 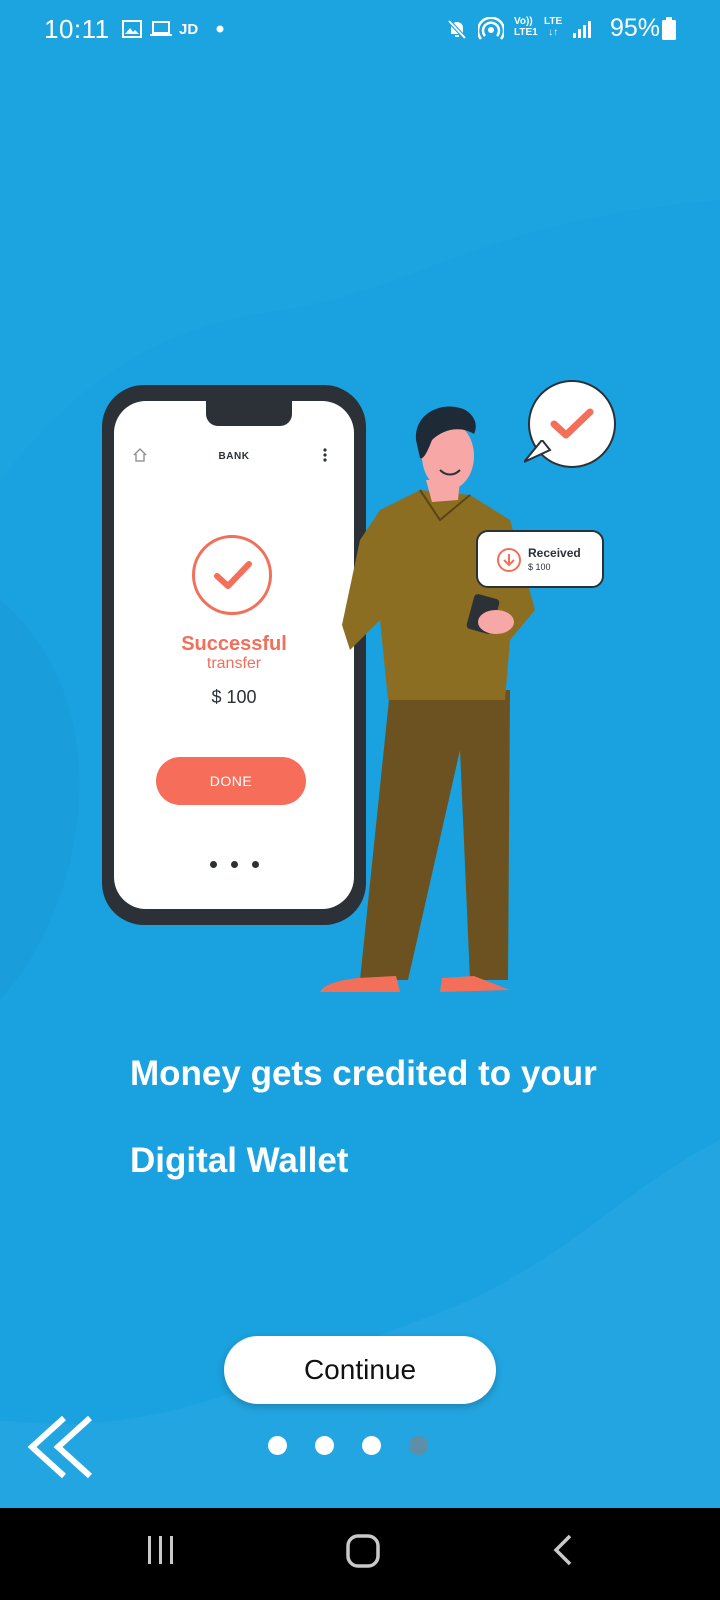 I want to click on signal-icon, so click(x=582, y=29).